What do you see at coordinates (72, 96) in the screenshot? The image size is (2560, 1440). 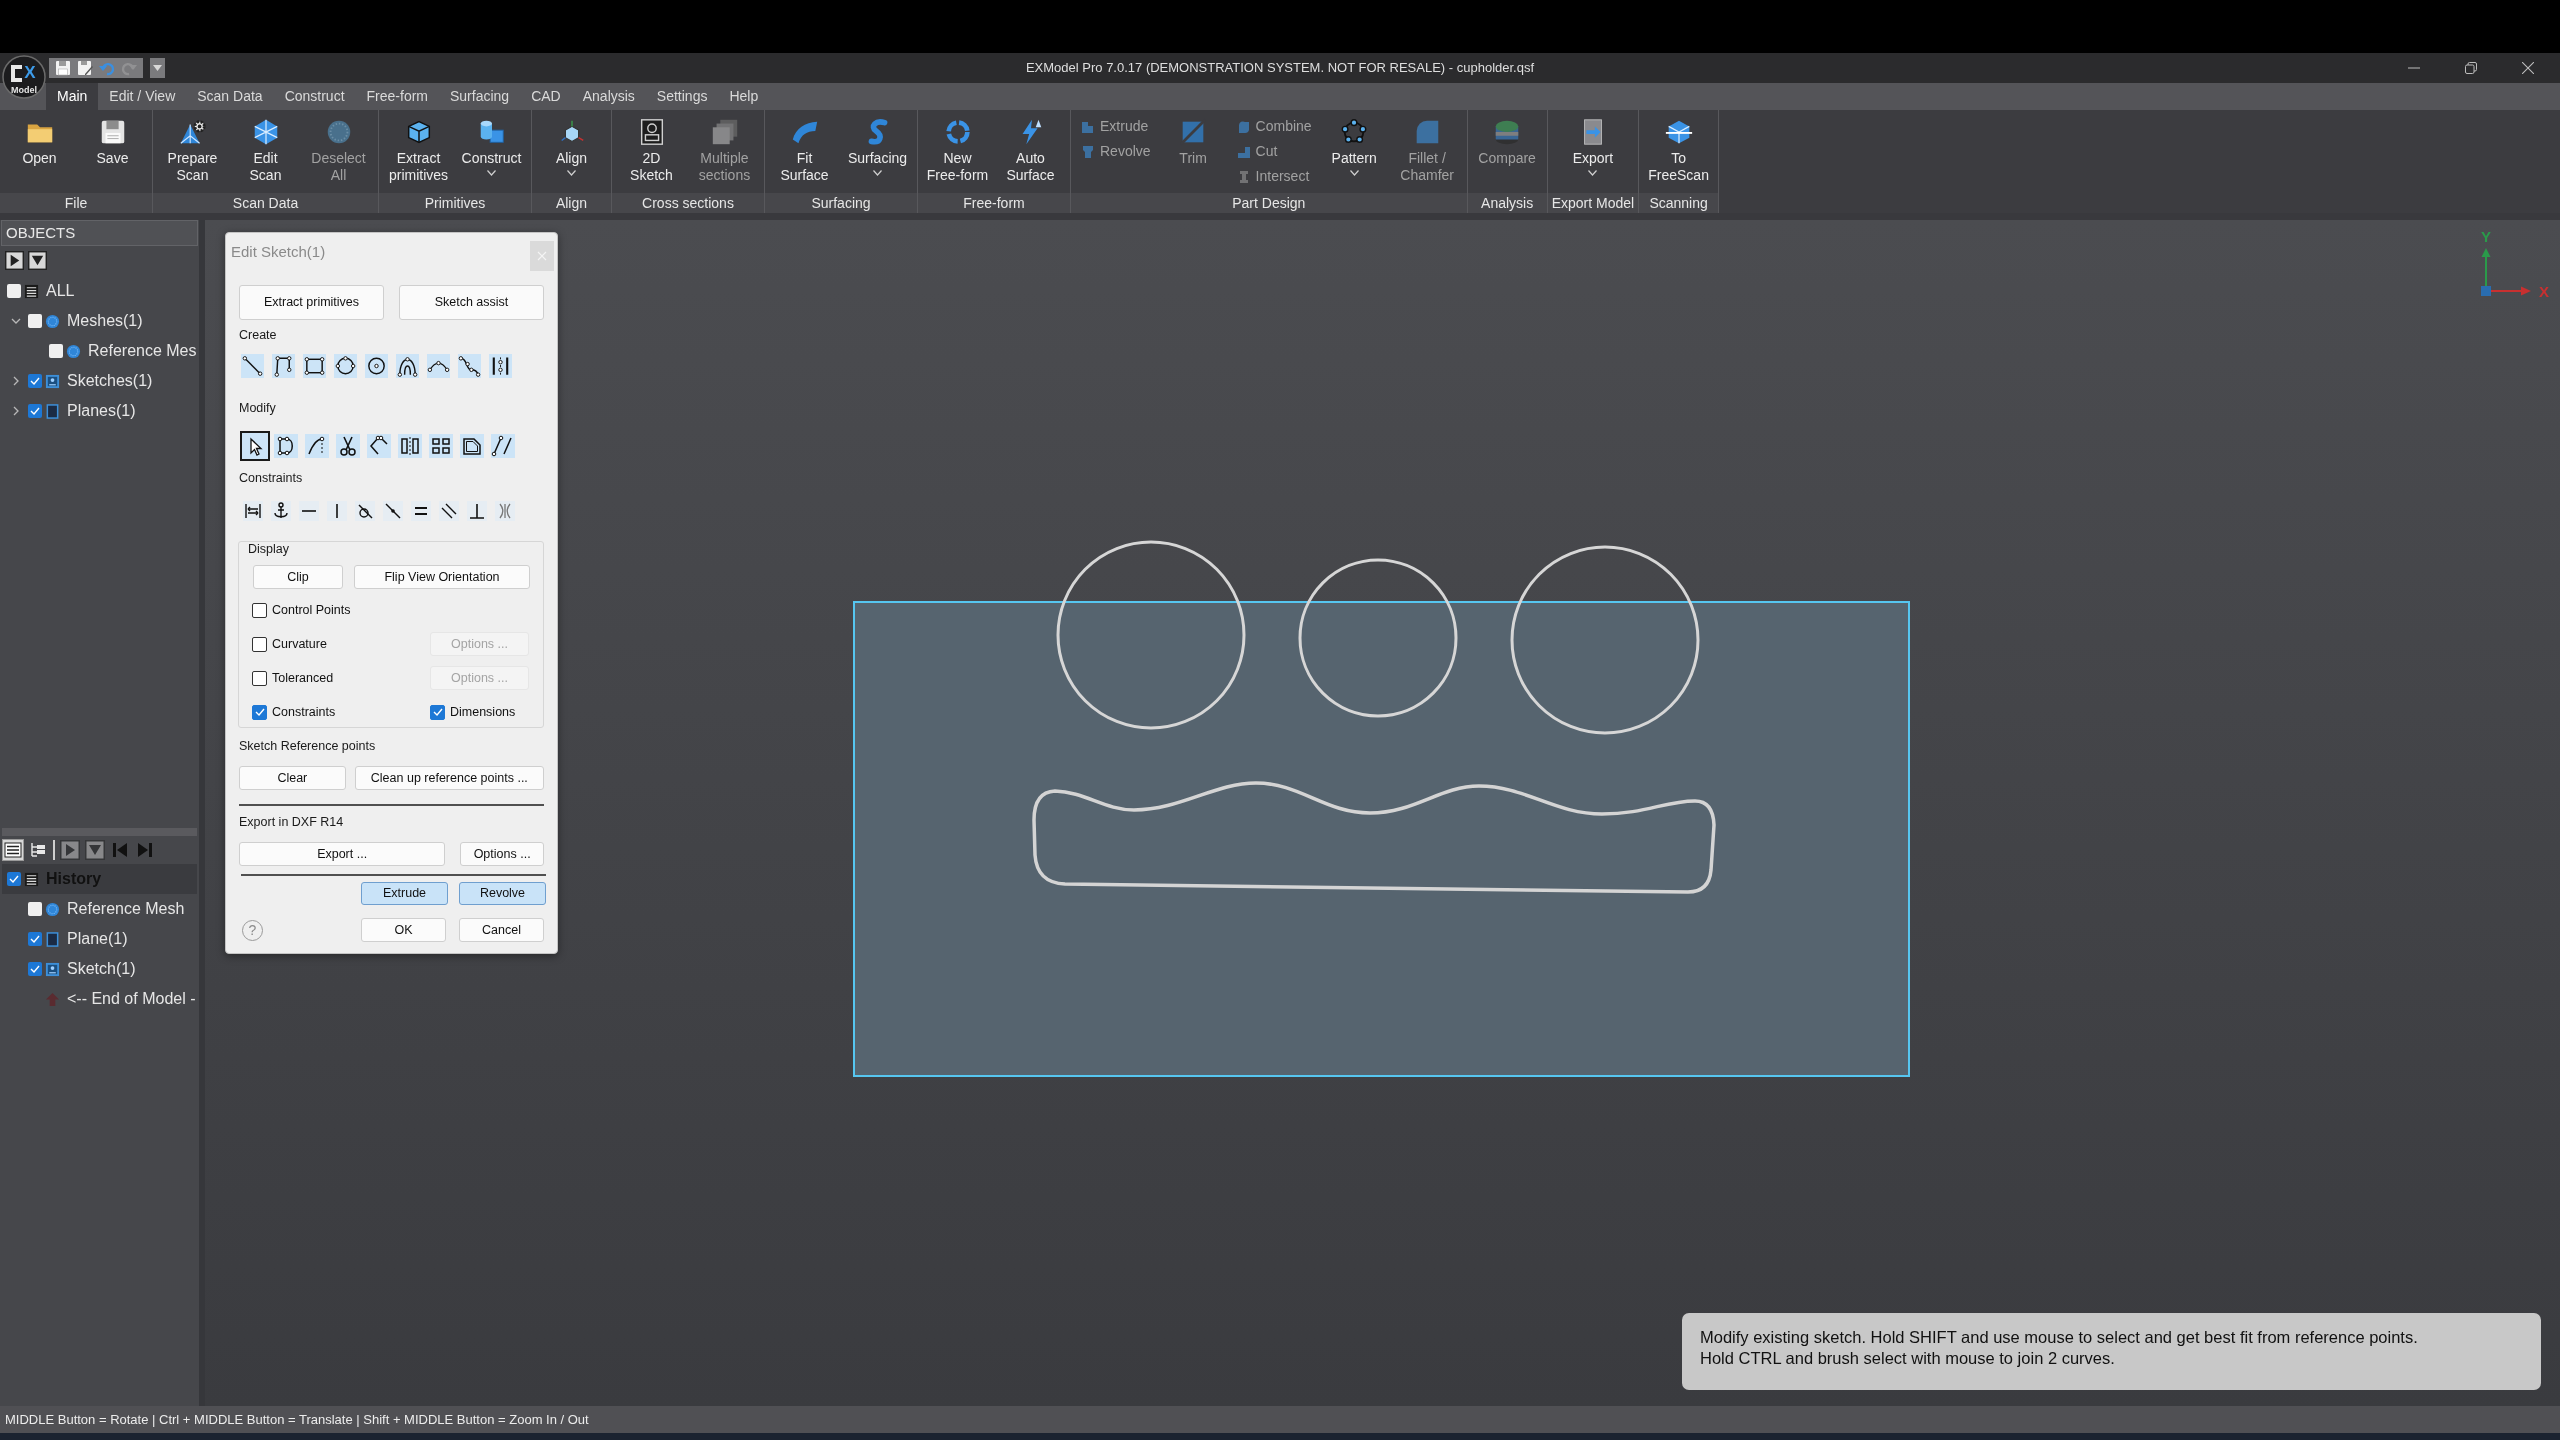 I see `menu-tab: Main` at bounding box center [72, 96].